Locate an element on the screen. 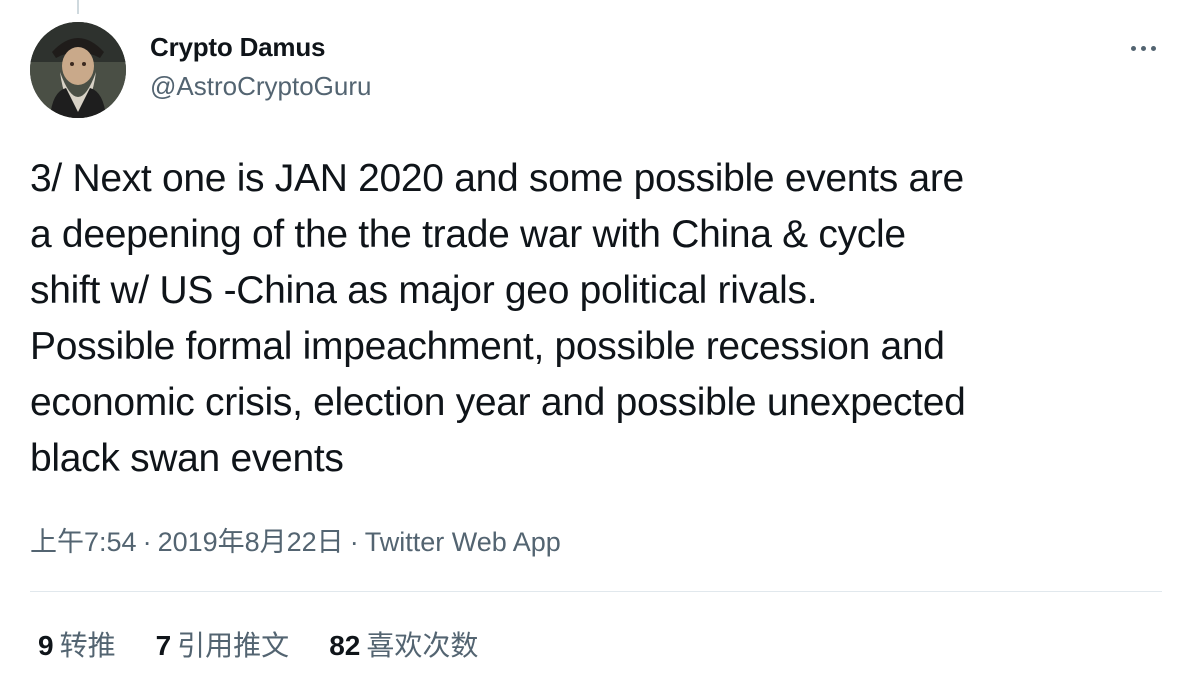 The image size is (1194, 674). tweet-source: Twitter Web App is located at coordinates (463, 542).